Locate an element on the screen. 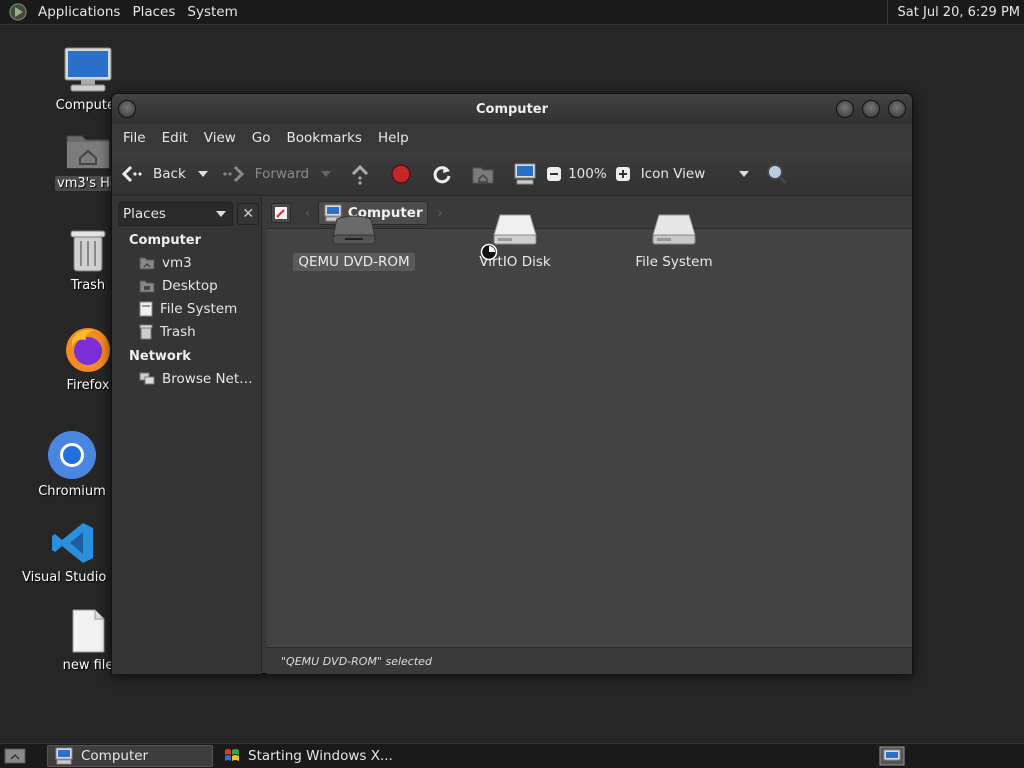 This screenshot has width=1024, height=768. back-arrow-icon is located at coordinates (131, 173).